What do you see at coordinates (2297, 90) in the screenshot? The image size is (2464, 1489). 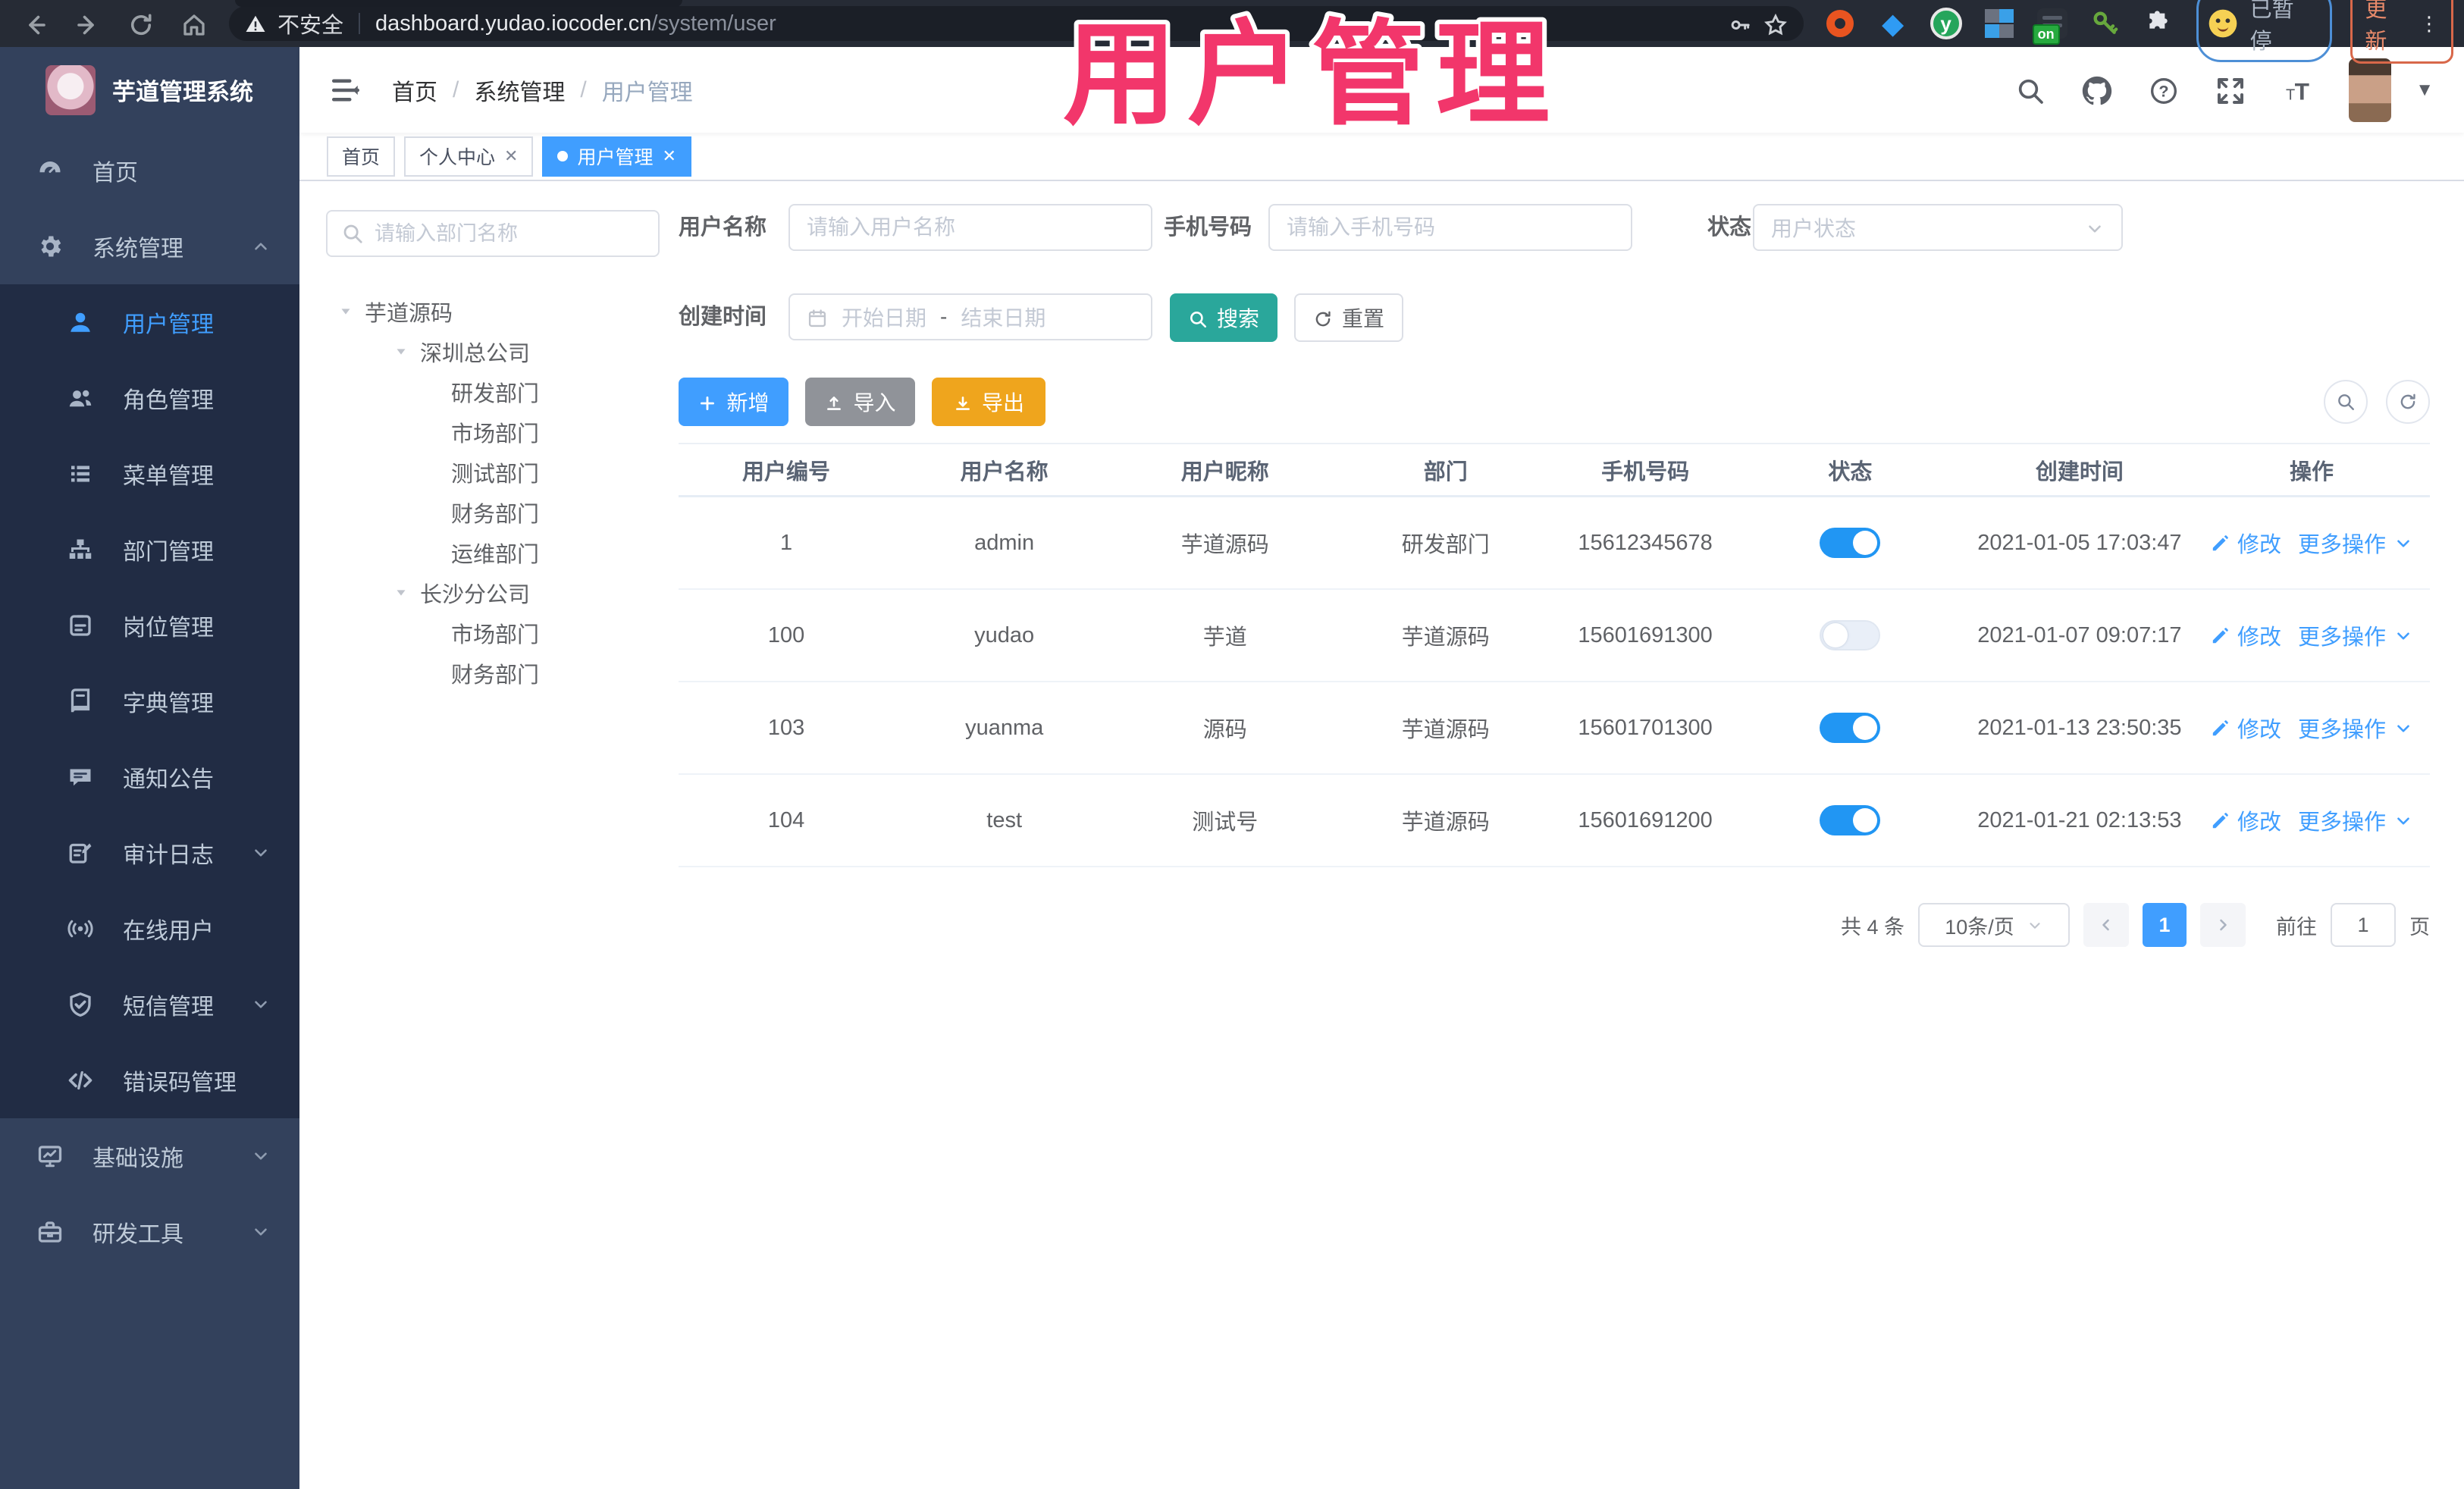 I see `font-size-icon: TT` at bounding box center [2297, 90].